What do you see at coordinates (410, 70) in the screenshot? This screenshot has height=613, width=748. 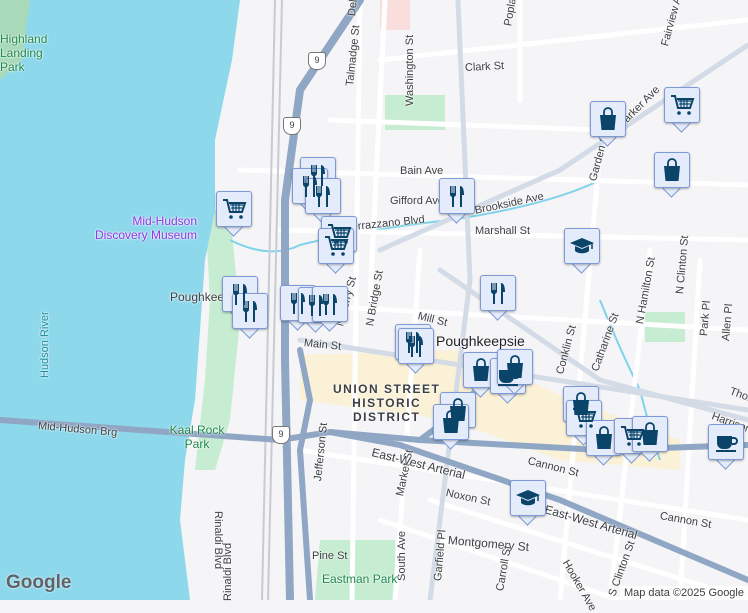 I see `street-label: Washington St` at bounding box center [410, 70].